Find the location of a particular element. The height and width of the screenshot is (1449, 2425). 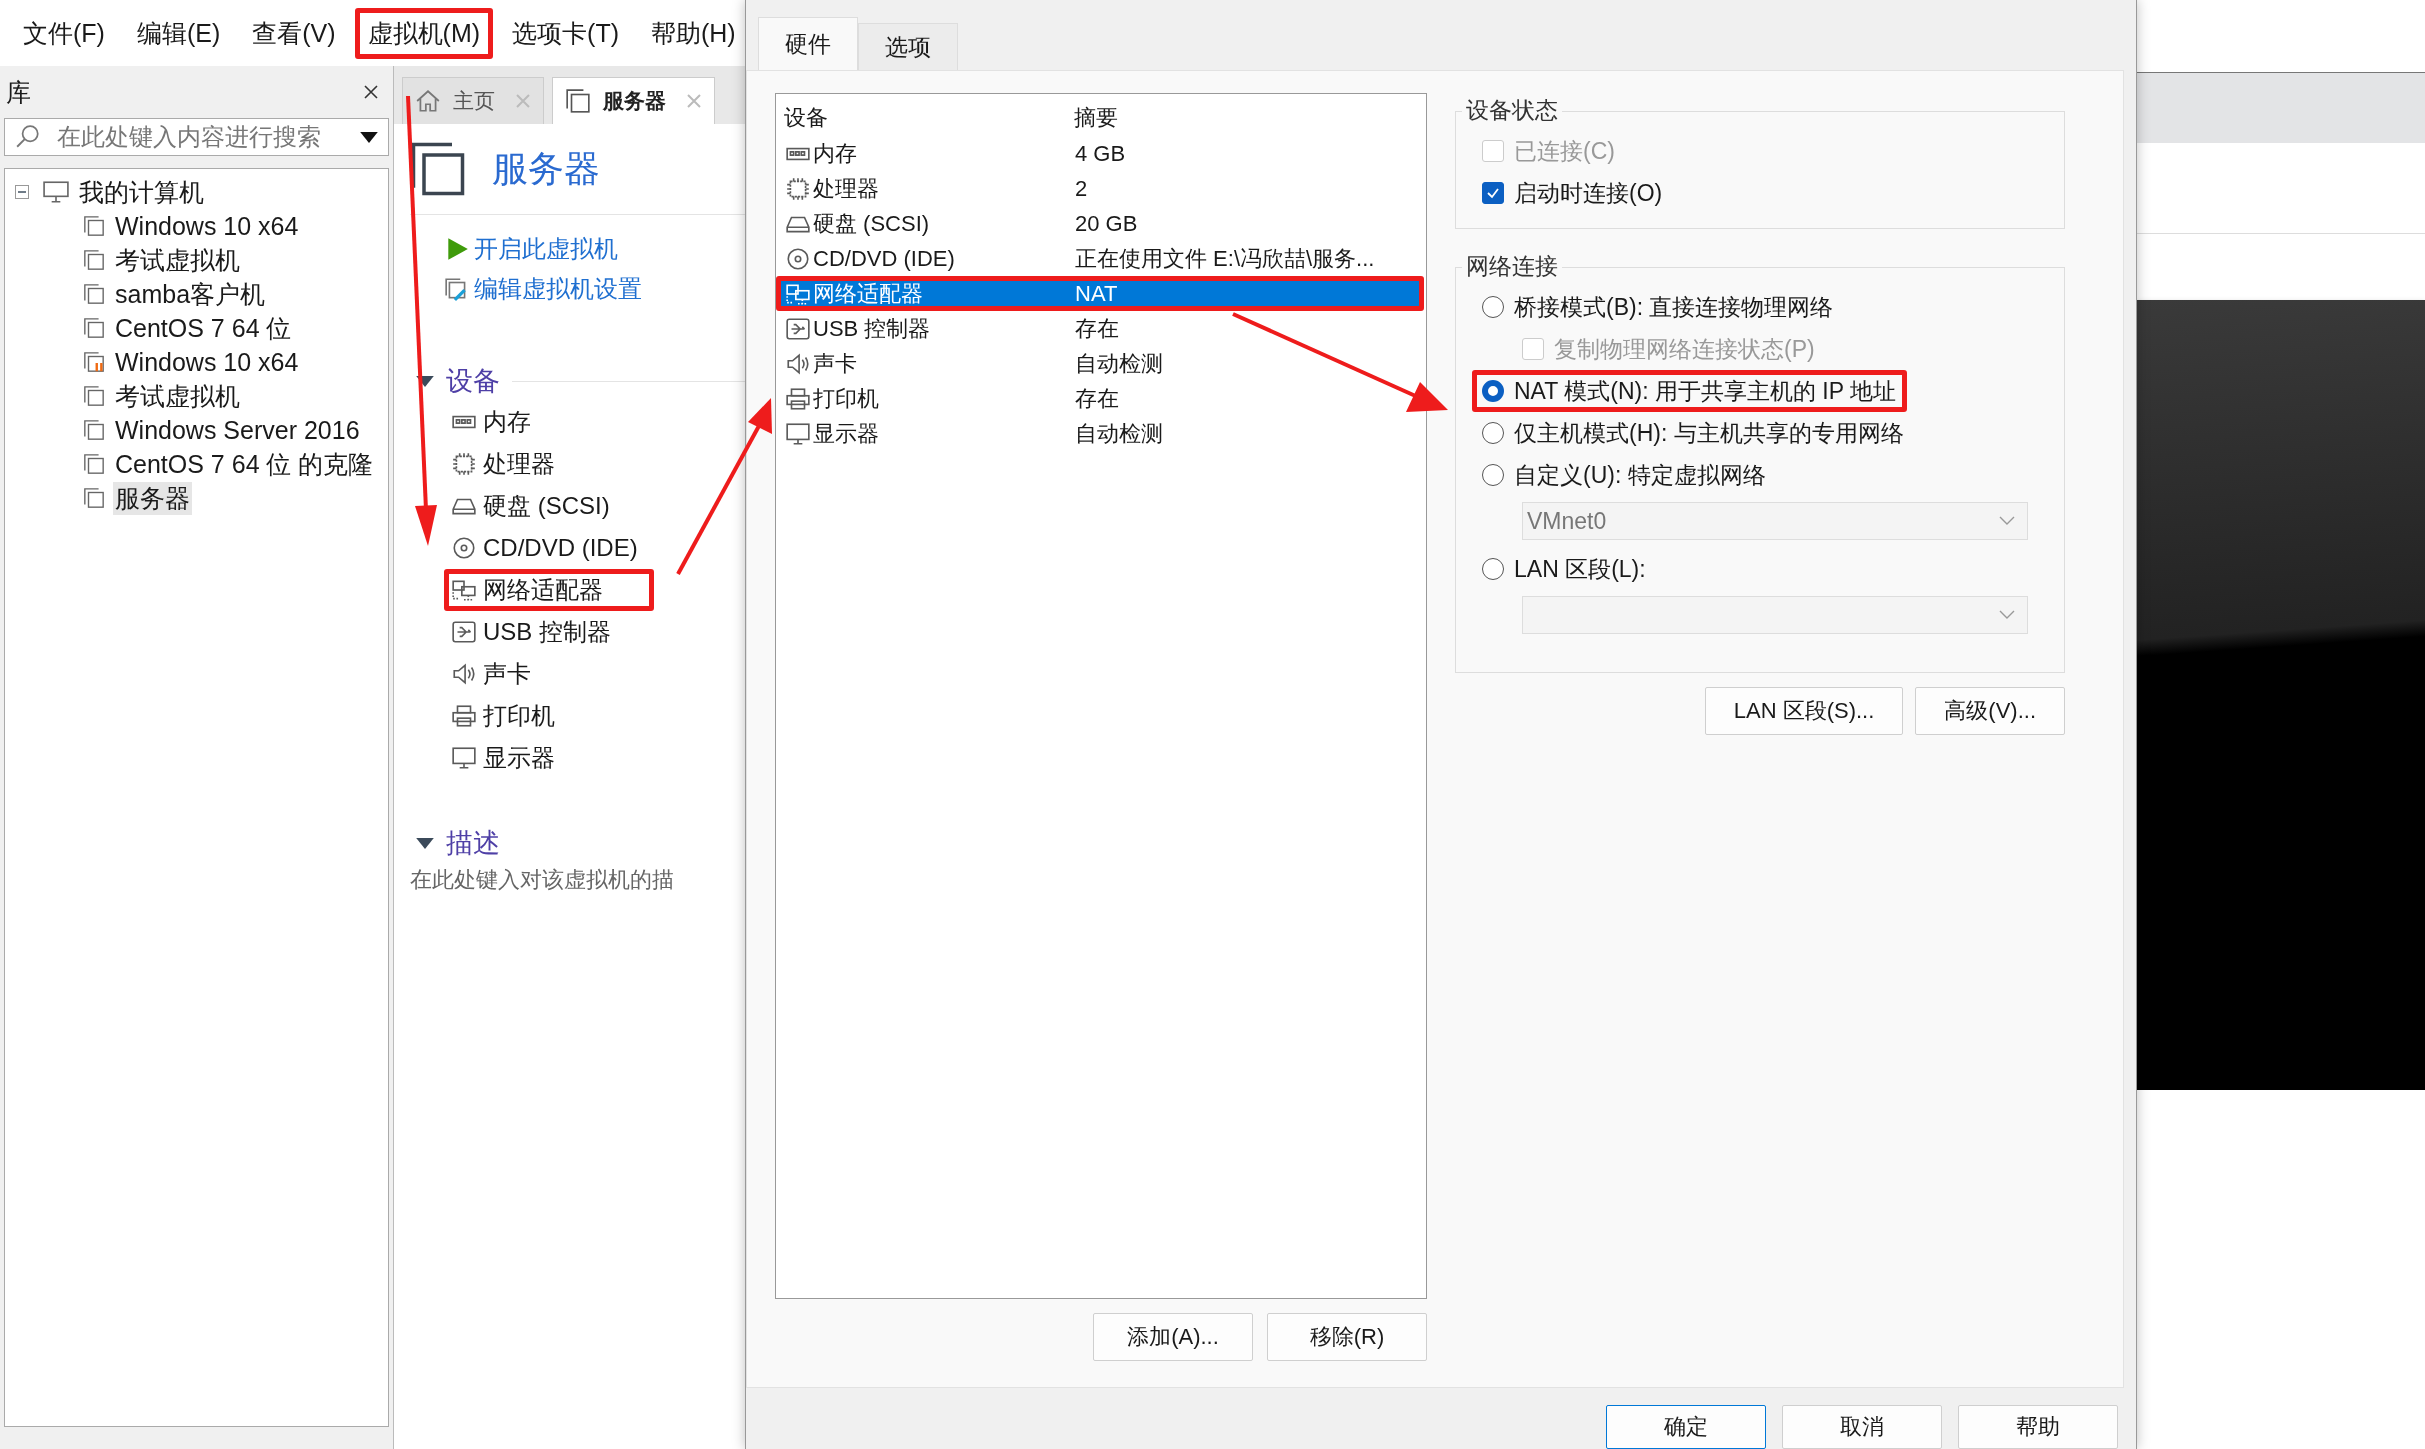

radio-option: 仅主机模式(H): 与主机共享的专用网络 is located at coordinates (1693, 433).